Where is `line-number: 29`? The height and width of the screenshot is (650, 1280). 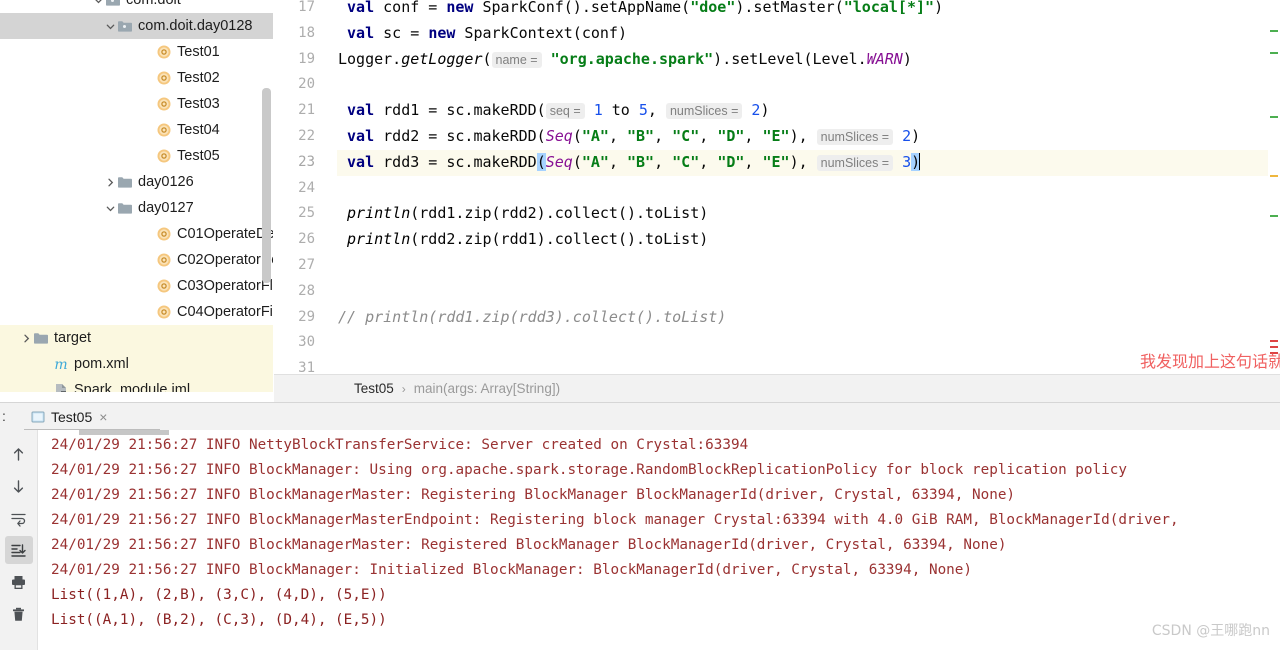
line-number: 29 is located at coordinates (295, 318).